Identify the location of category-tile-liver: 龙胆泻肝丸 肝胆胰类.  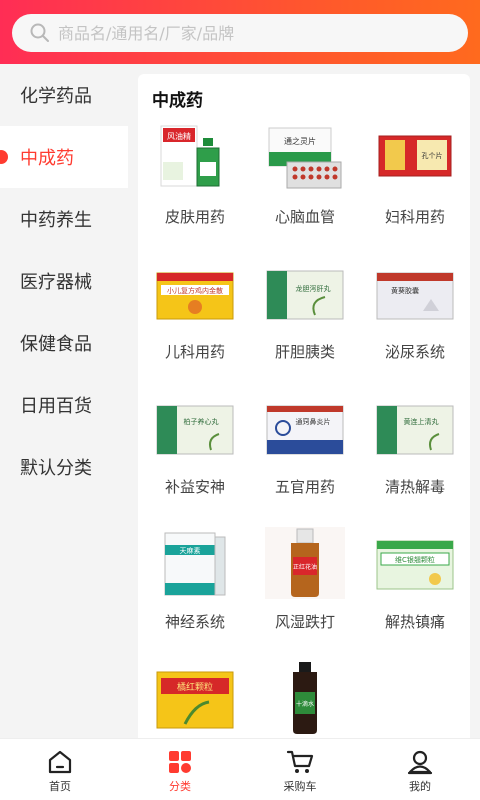
(305, 323).